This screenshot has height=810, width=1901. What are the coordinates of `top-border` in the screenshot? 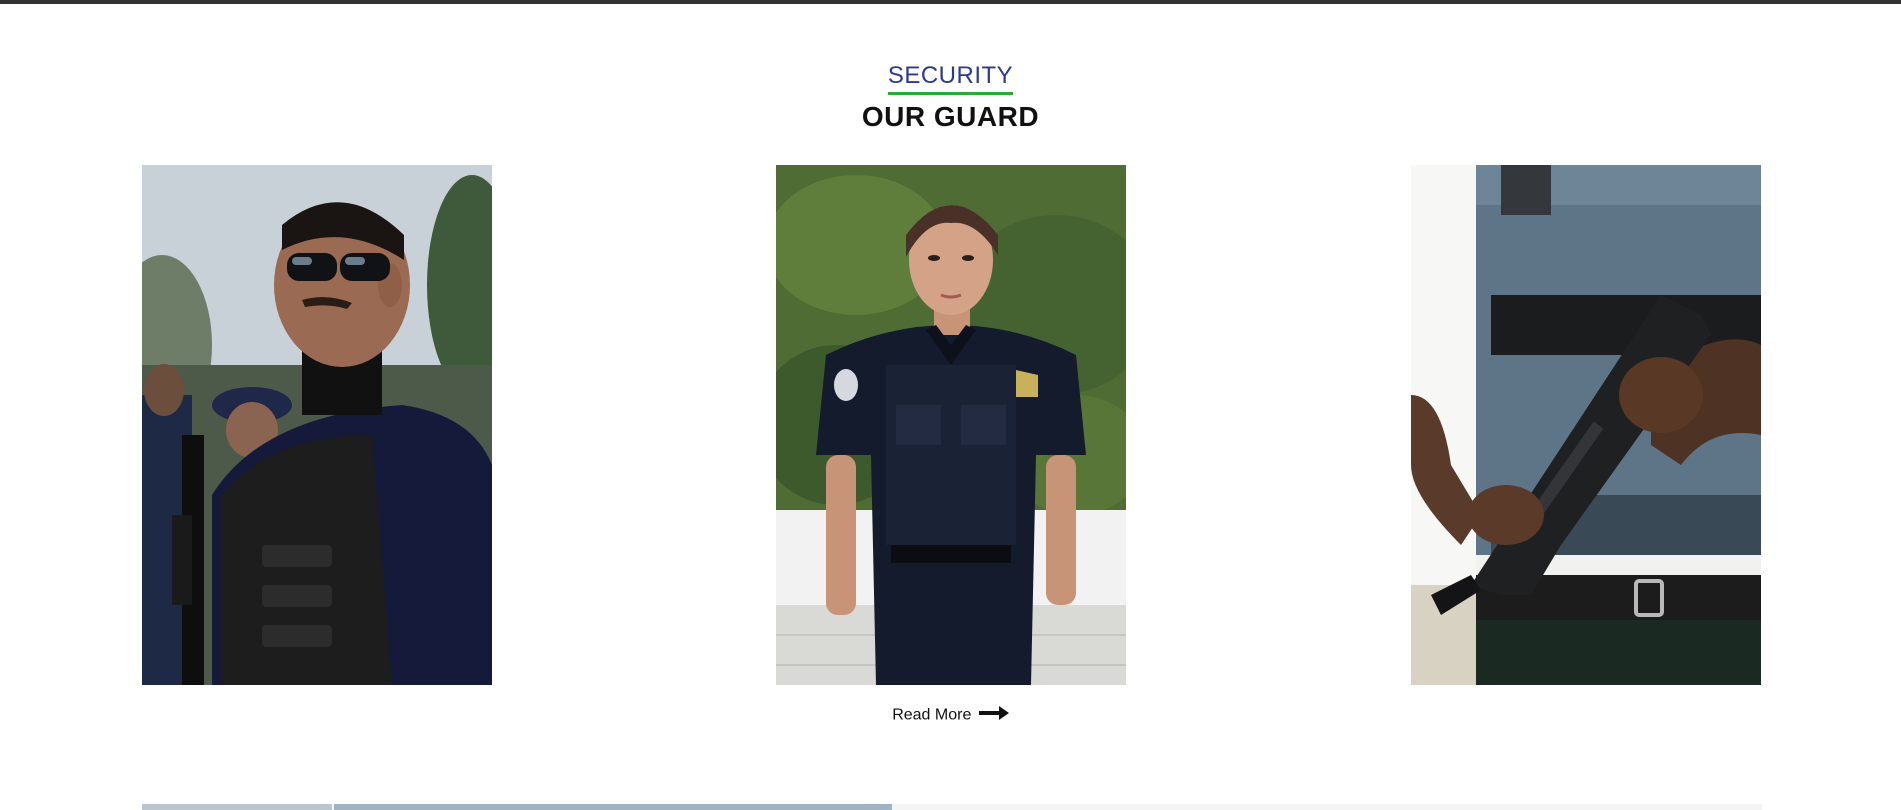 It's located at (950, 2).